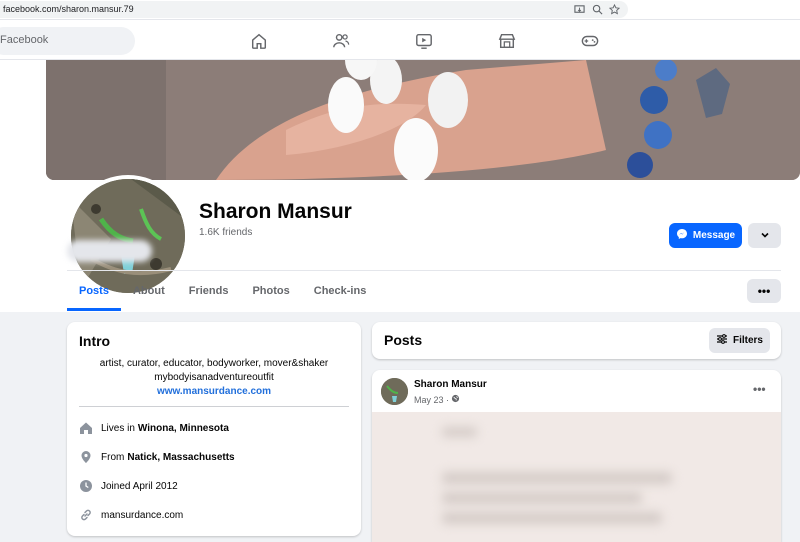 The height and width of the screenshot is (542, 800). Describe the element at coordinates (183, 428) in the screenshot. I see `lives-in-place: Winona, Minnesota` at that location.